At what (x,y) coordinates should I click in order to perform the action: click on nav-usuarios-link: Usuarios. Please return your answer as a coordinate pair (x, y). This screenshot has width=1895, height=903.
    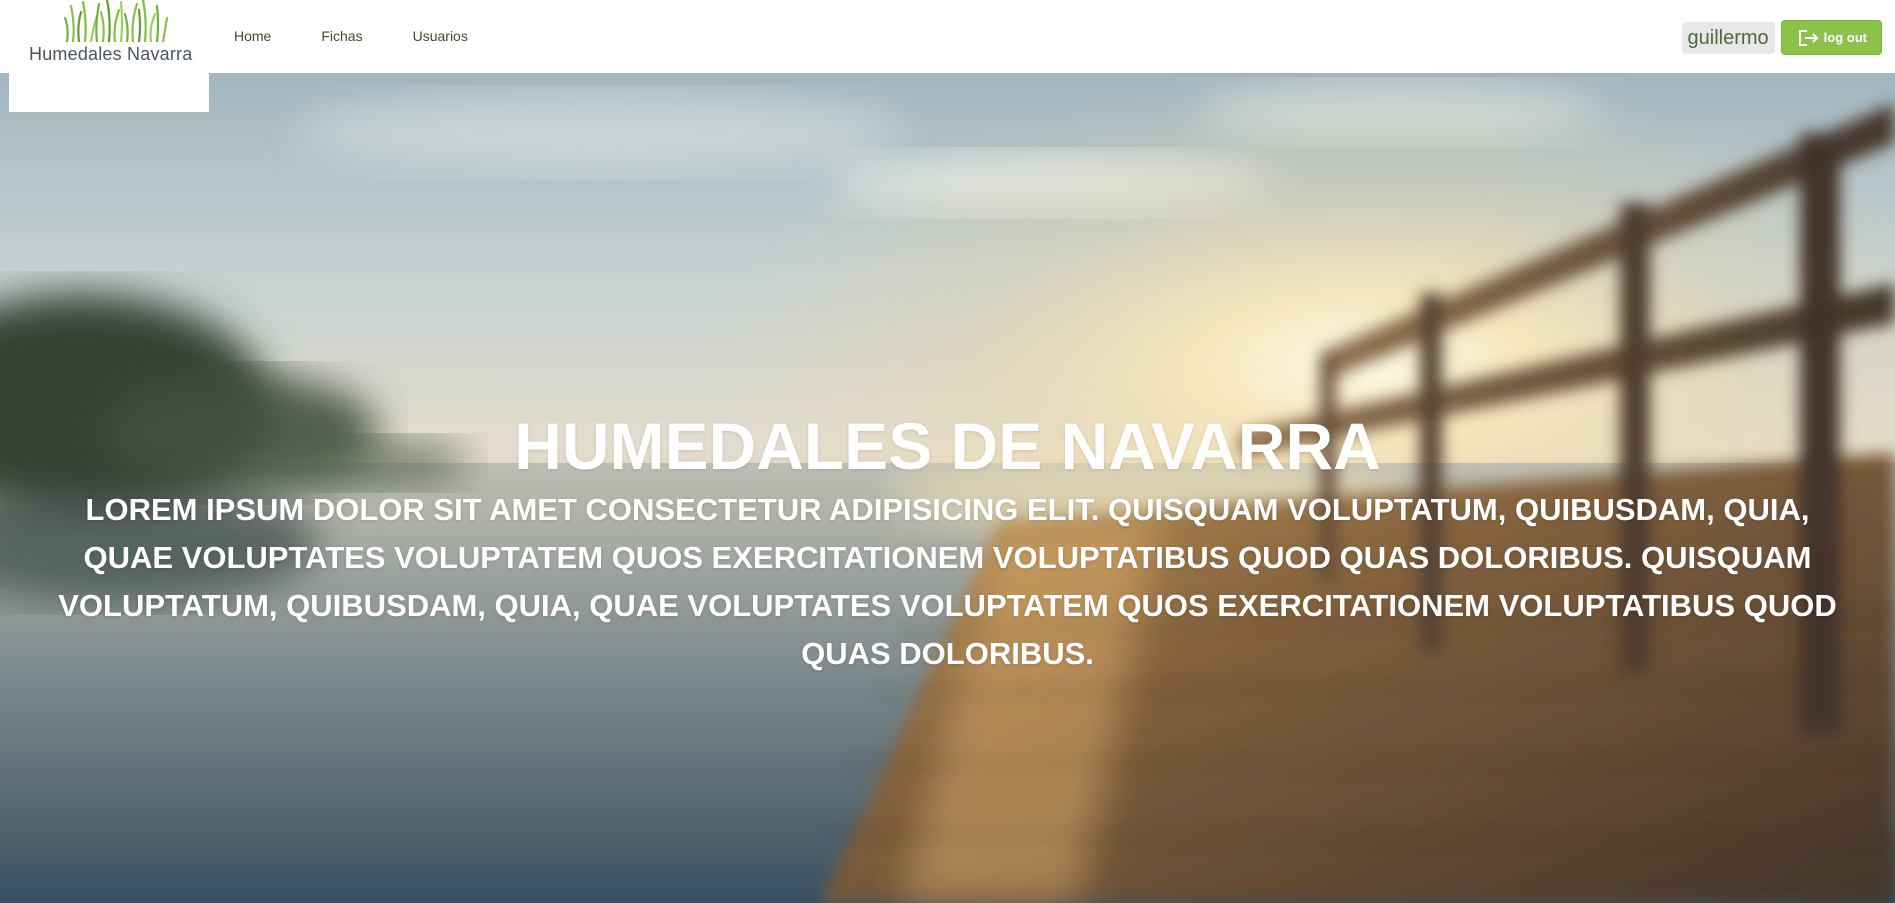
    Looking at the image, I should click on (440, 36).